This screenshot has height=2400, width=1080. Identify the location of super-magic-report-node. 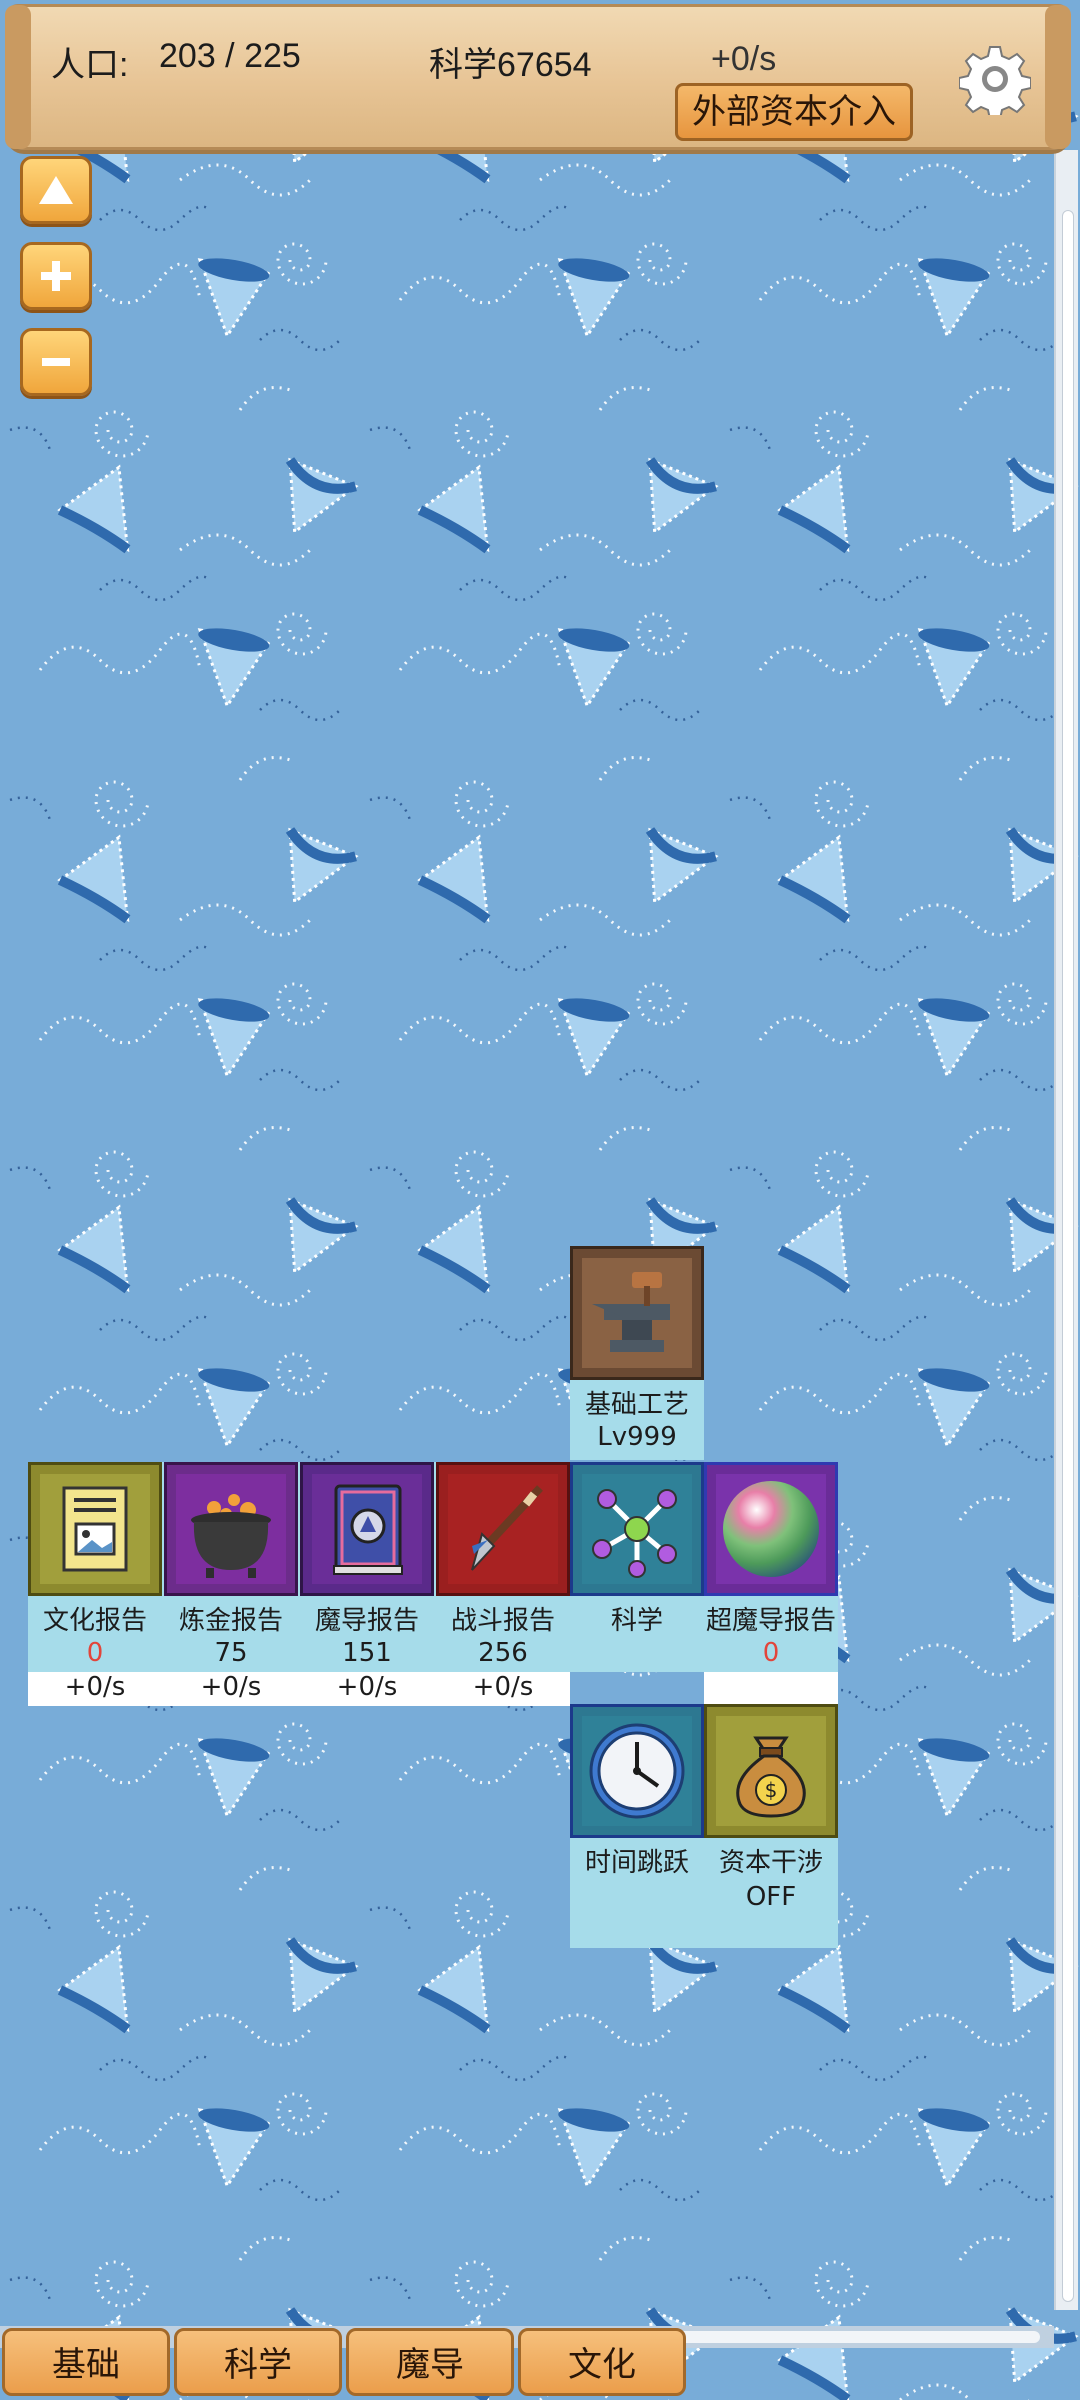
(771, 1529).